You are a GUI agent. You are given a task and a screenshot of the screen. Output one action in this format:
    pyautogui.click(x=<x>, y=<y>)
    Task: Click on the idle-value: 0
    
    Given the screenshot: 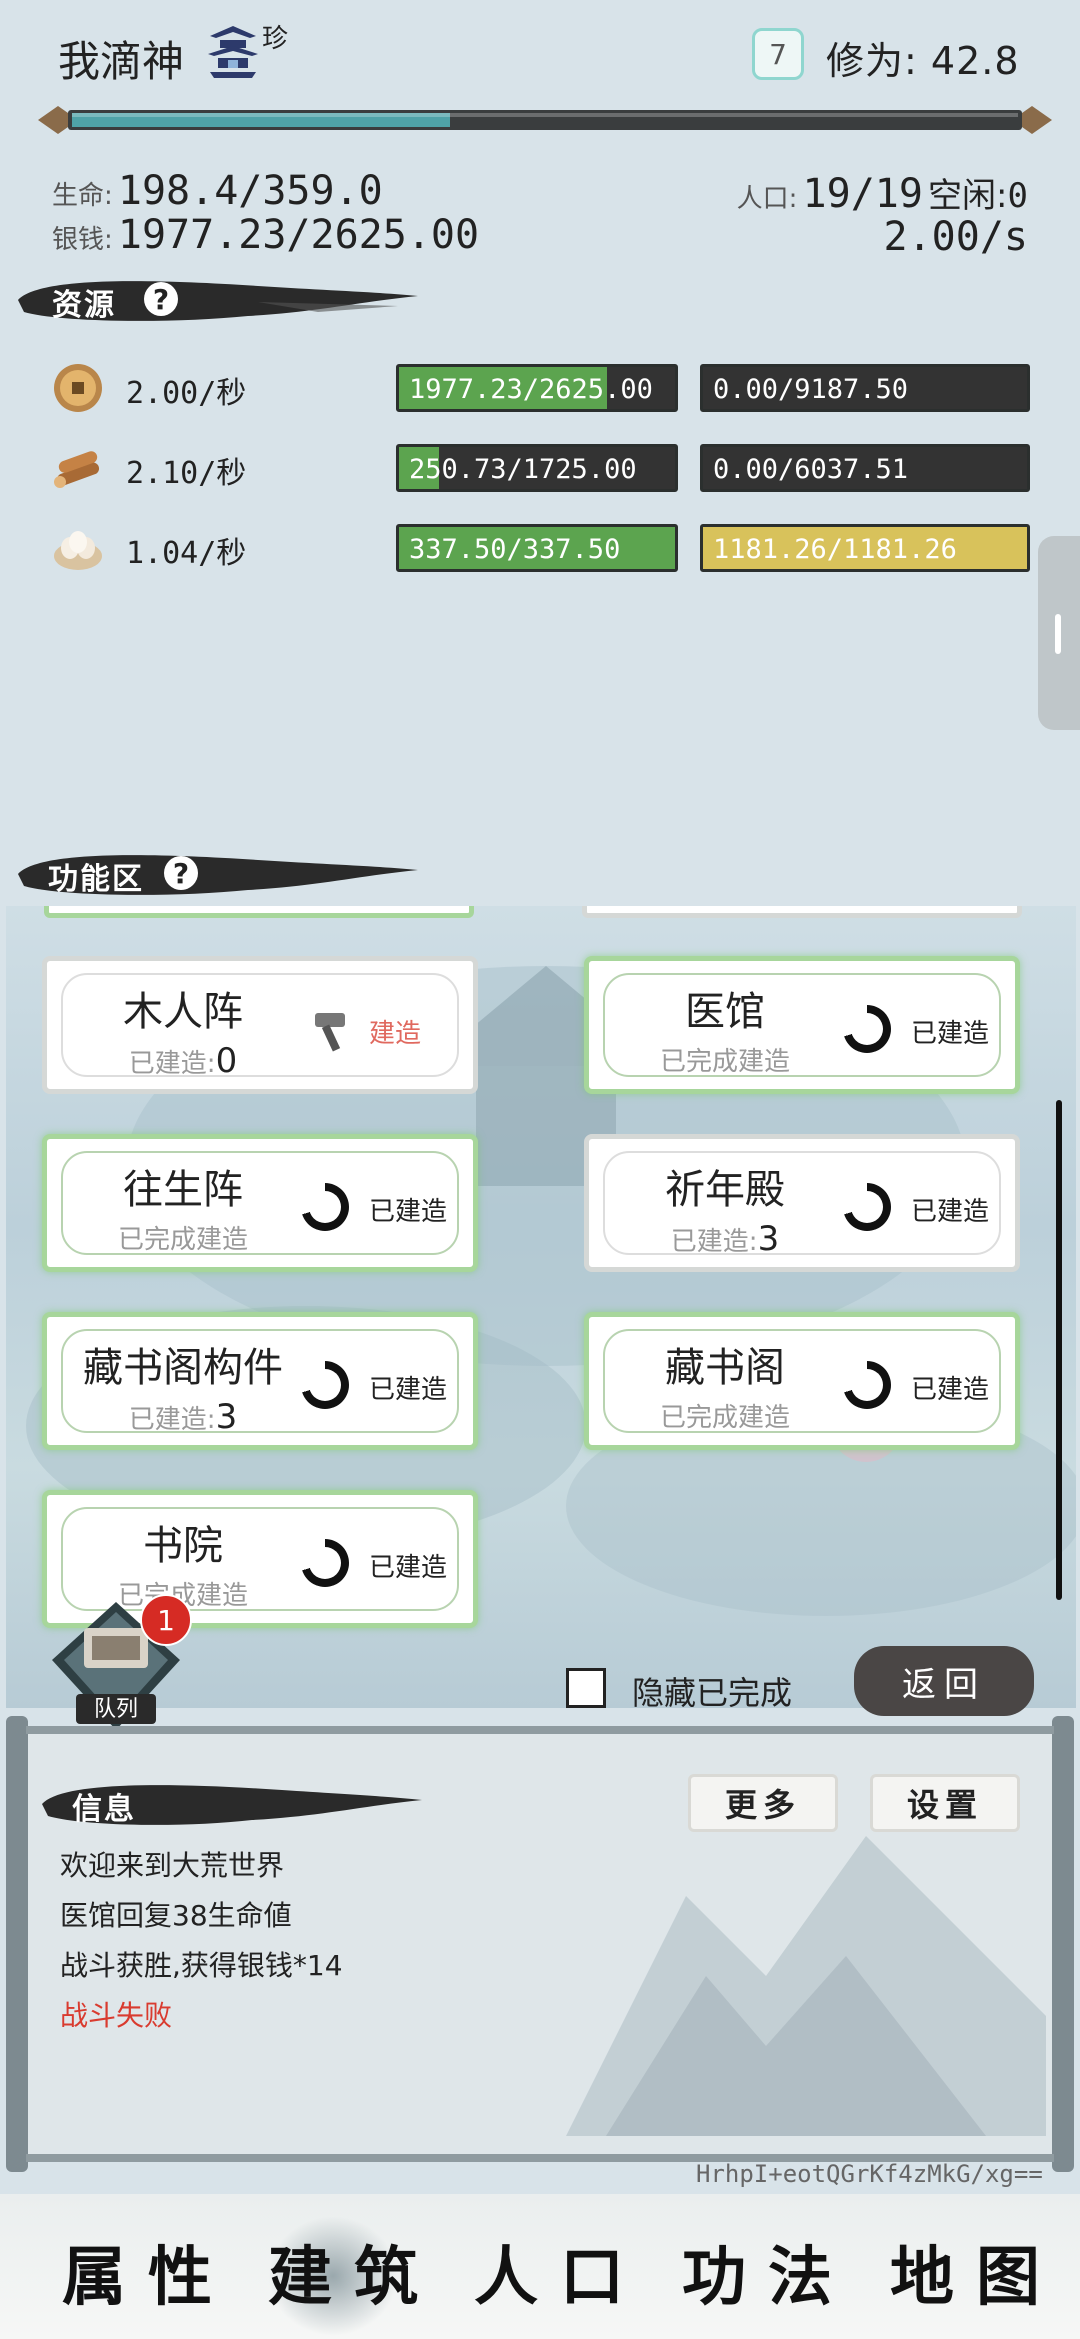 What is the action you would take?
    pyautogui.click(x=1017, y=196)
    